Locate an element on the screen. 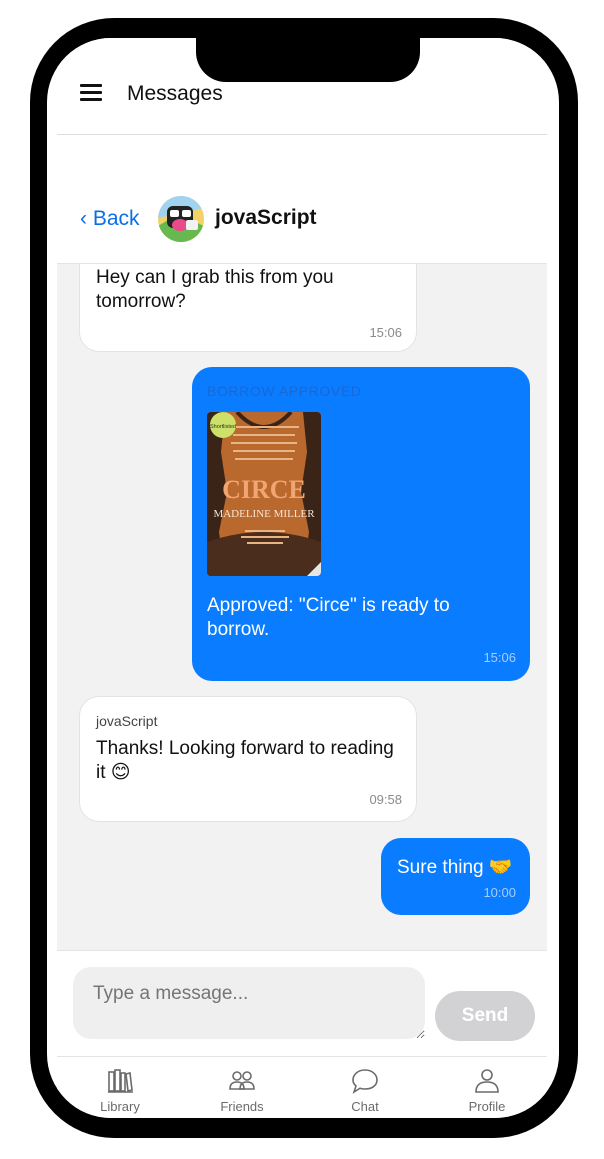 The height and width of the screenshot is (1159, 604). tab-label: Library is located at coordinates (120, 1106).